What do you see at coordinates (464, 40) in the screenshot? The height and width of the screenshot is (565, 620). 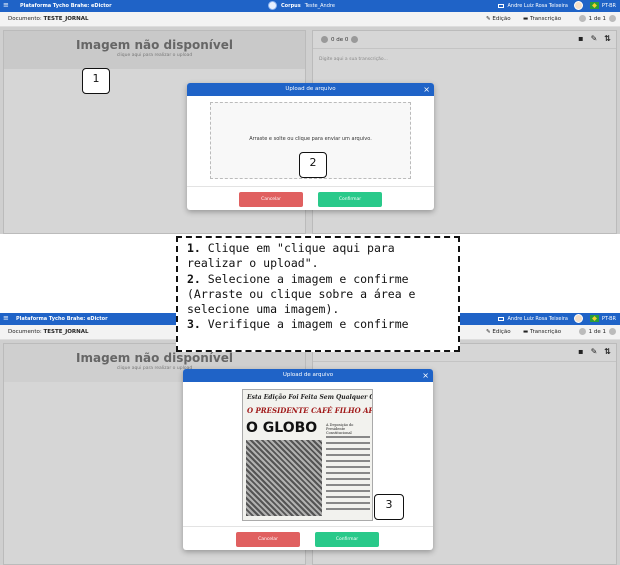 I see `transcription-toolbar: 0 de 0 ▪ ✎ ⇅` at bounding box center [464, 40].